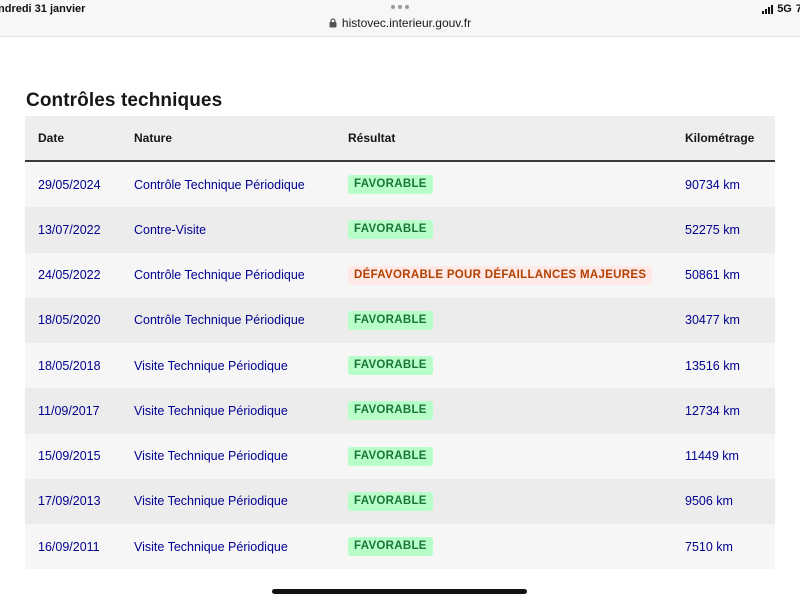  I want to click on page-title: Contrôles techniques, so click(124, 100).